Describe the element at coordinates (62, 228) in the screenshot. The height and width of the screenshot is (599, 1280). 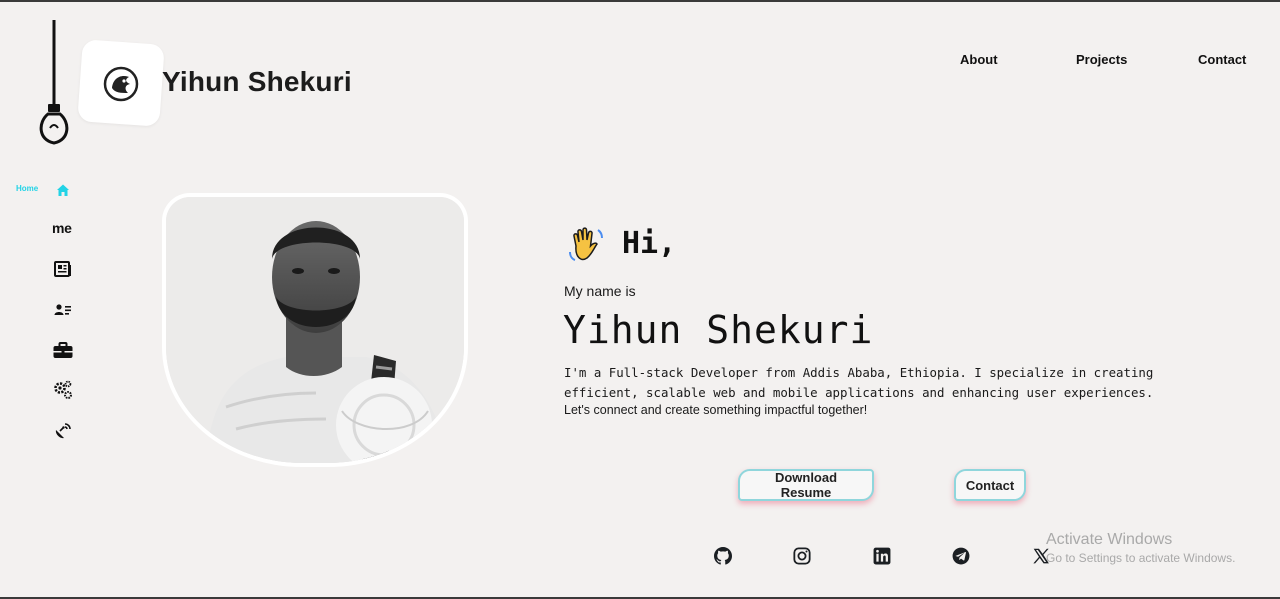
I see `sidebar-item-me: me` at that location.